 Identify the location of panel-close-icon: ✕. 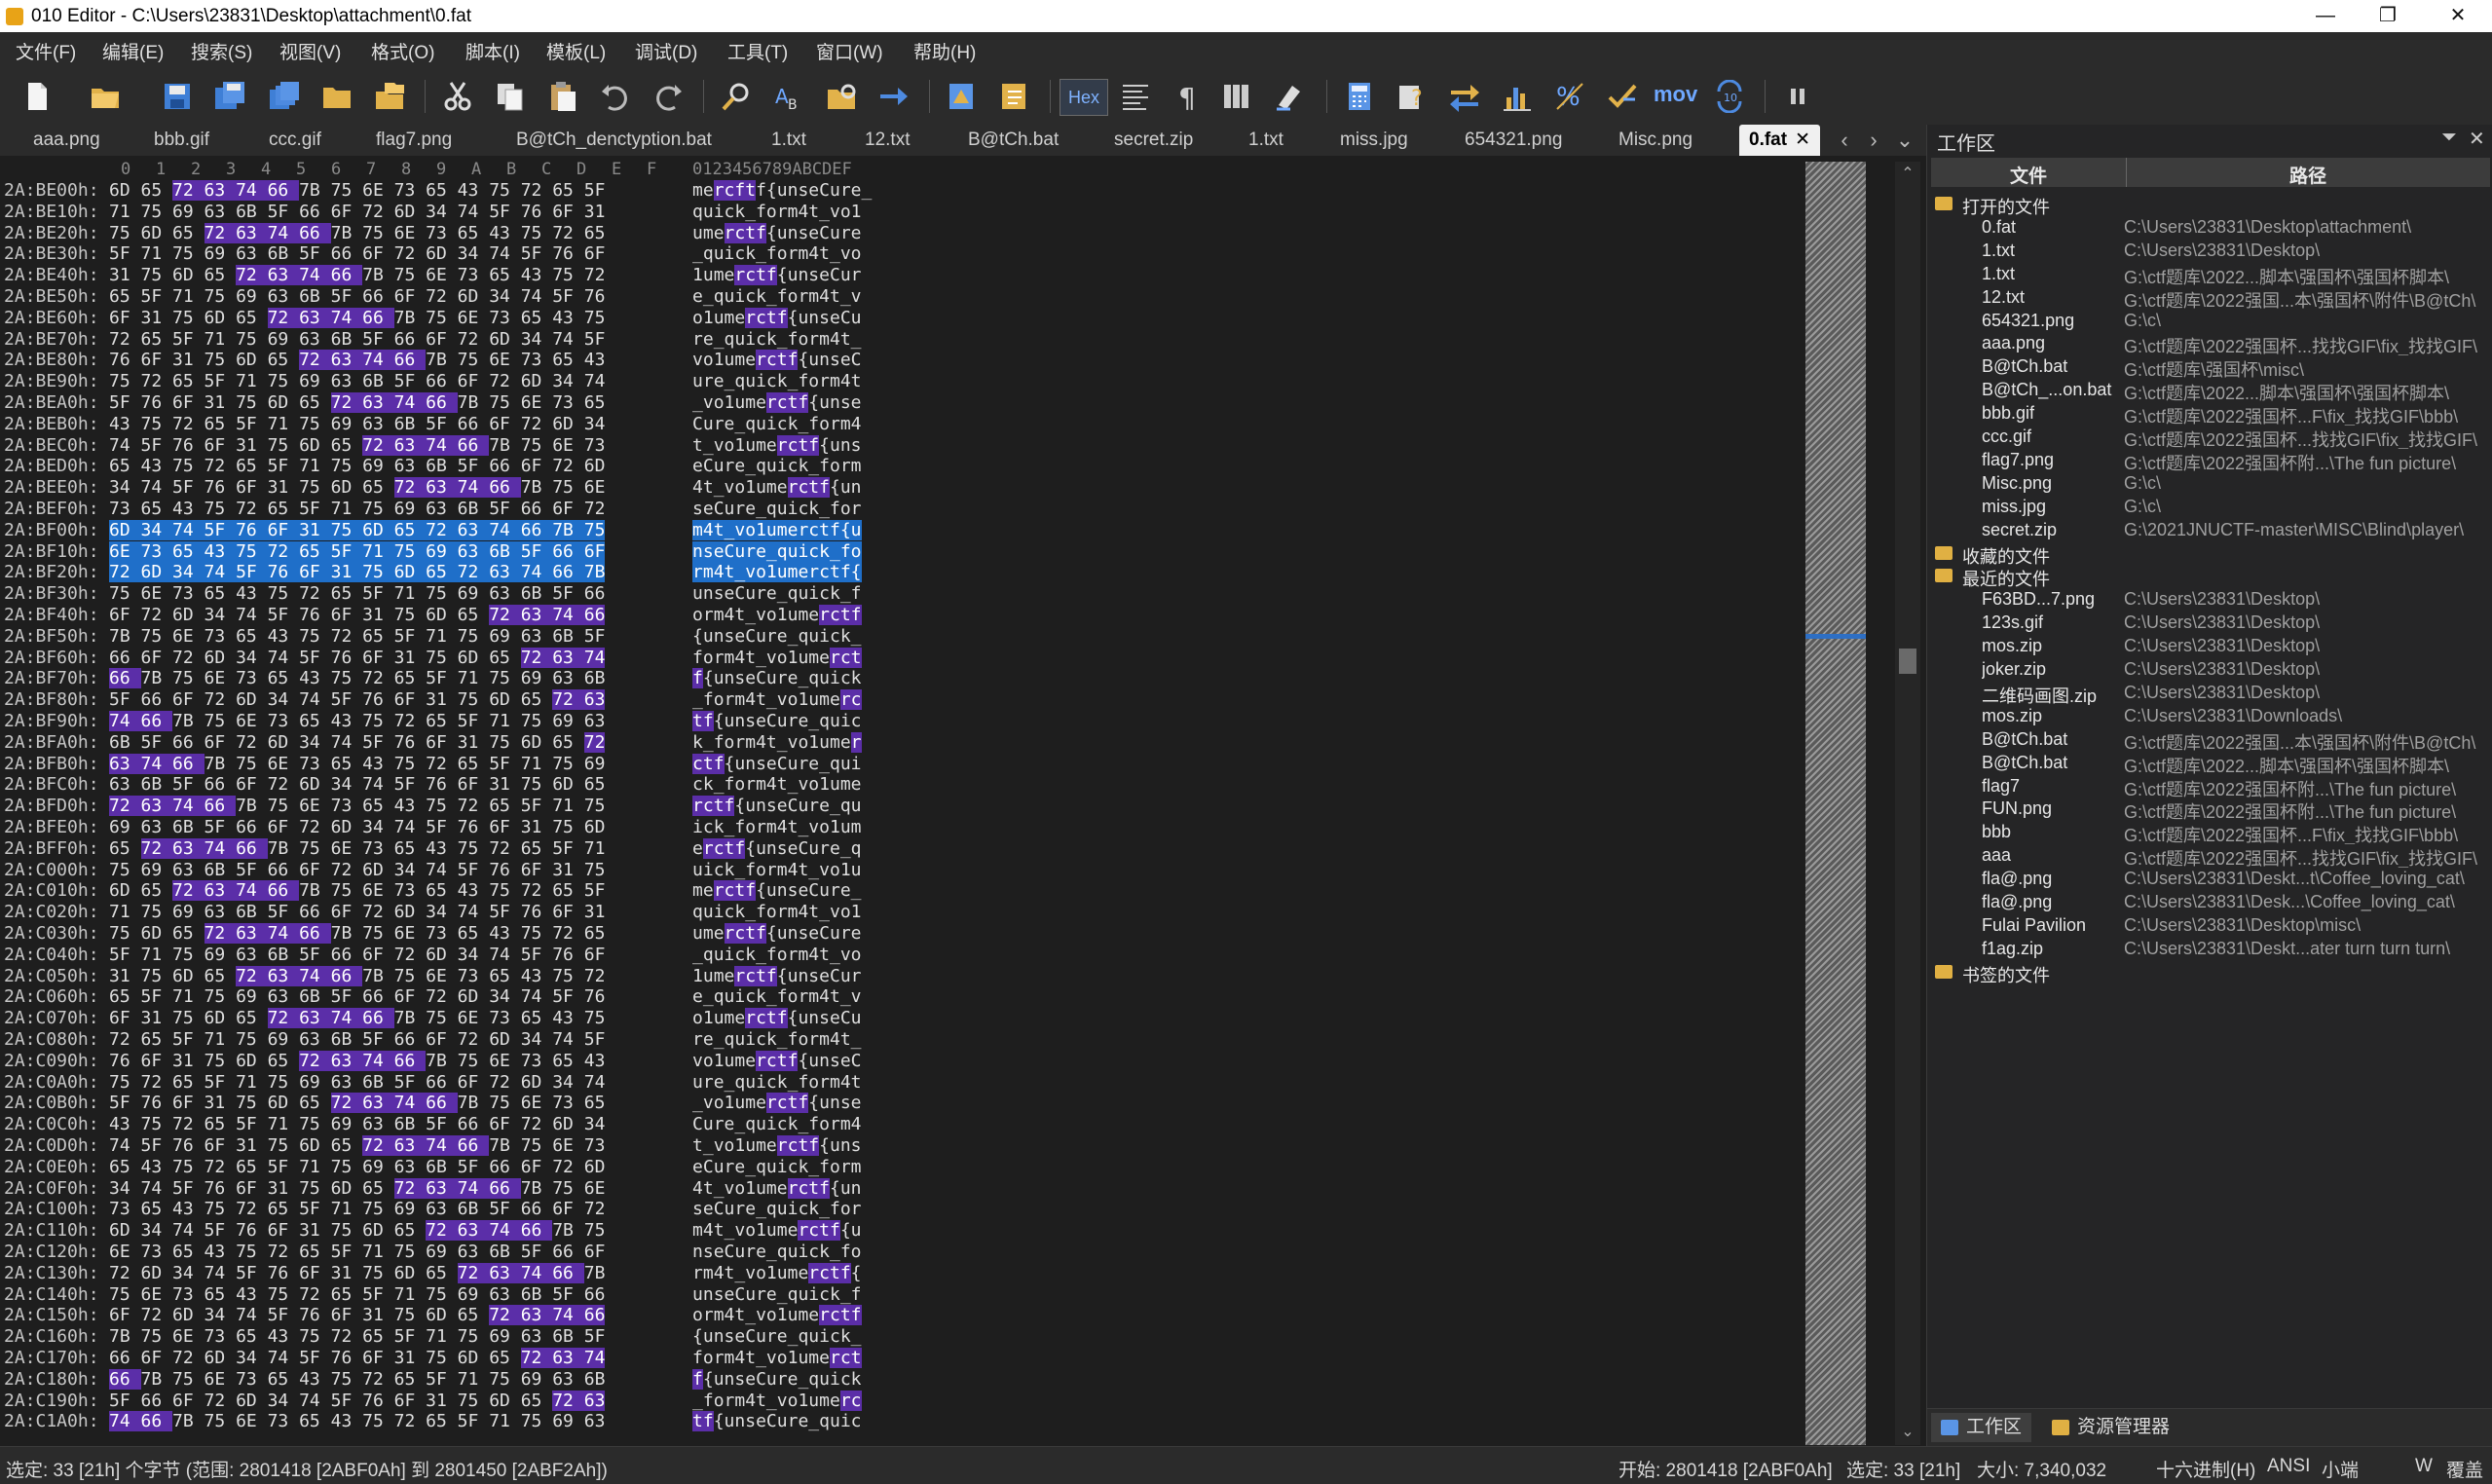
(2477, 139).